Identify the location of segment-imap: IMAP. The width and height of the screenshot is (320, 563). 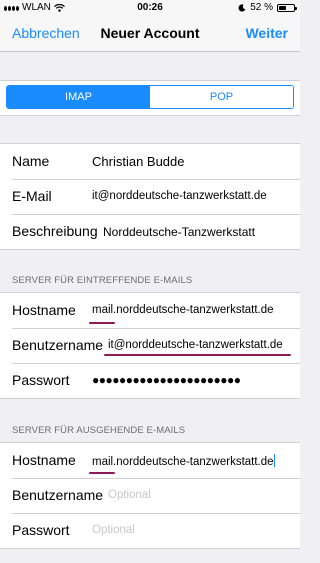
(78, 97).